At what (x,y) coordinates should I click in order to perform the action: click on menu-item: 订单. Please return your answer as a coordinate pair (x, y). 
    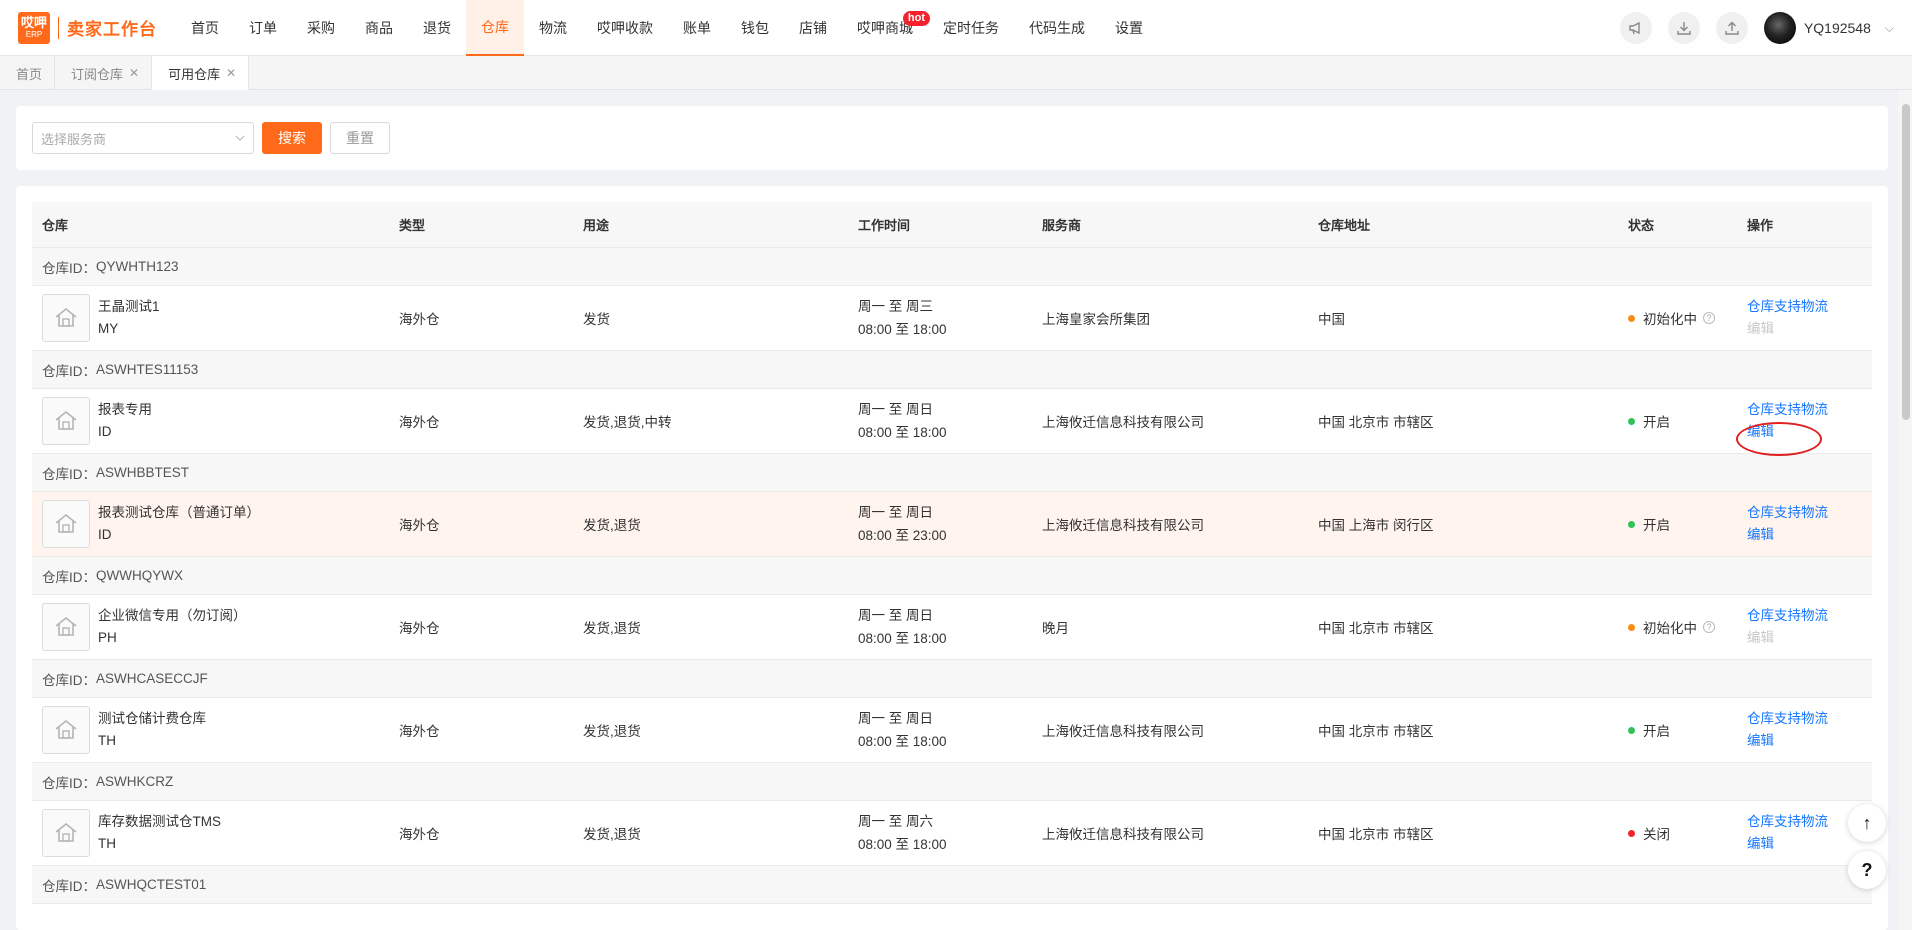
    Looking at the image, I should click on (263, 28).